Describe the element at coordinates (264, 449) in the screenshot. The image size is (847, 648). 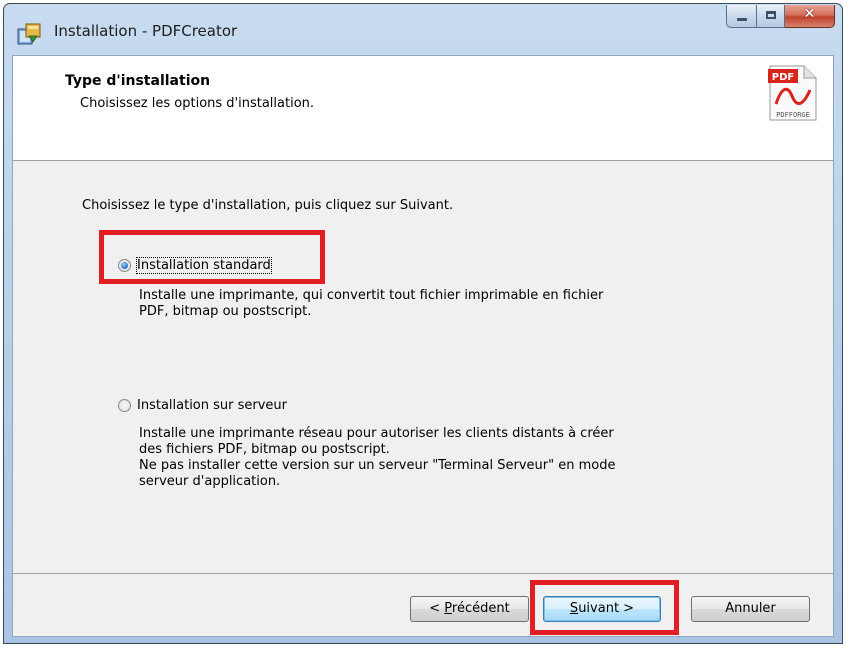
I see `description-line: des fichiers PDF, bitmap ou postscript.` at that location.